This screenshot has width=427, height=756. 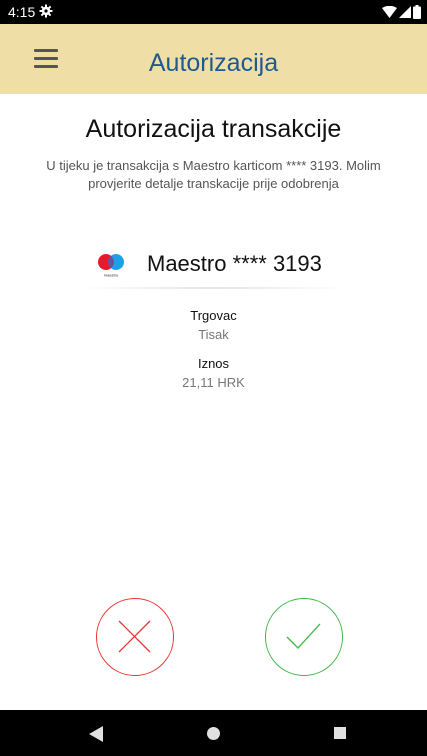 I want to click on back-triangle-icon, so click(x=96, y=734).